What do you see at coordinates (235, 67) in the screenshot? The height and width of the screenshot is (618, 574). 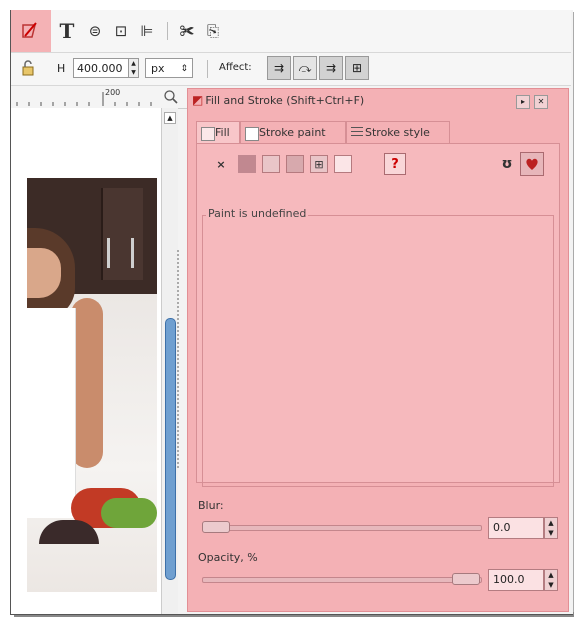 I see `affect-label: Affect:` at bounding box center [235, 67].